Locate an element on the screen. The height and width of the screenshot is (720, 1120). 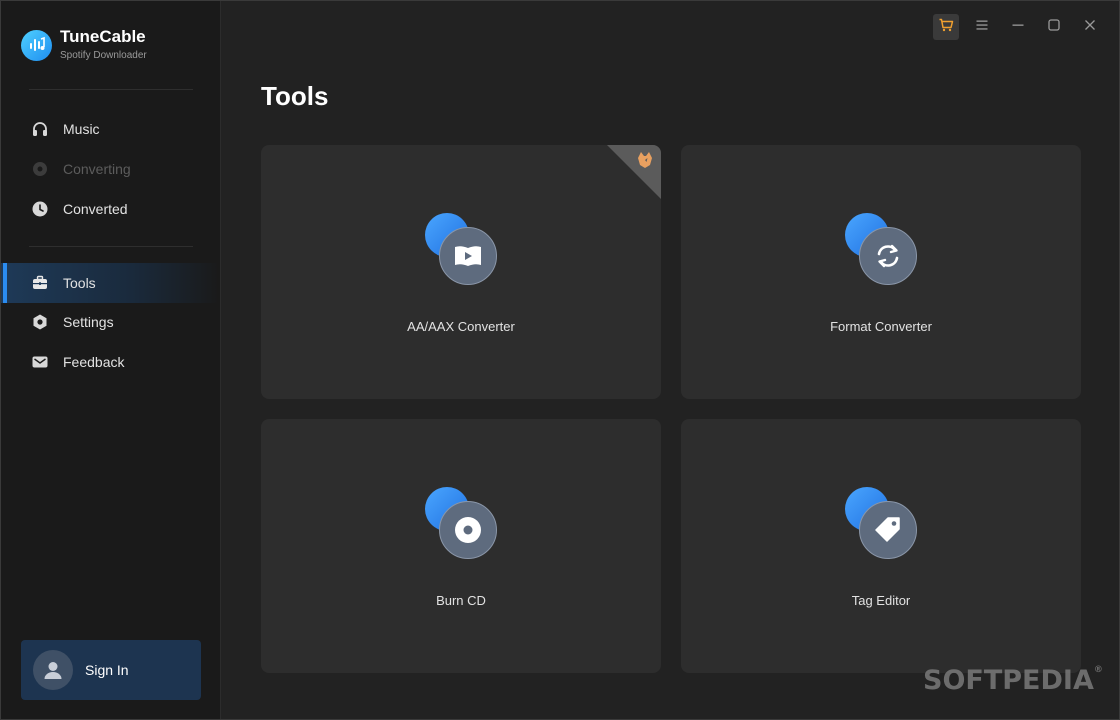
sidebar-item-label: Feedback is located at coordinates (94, 362).